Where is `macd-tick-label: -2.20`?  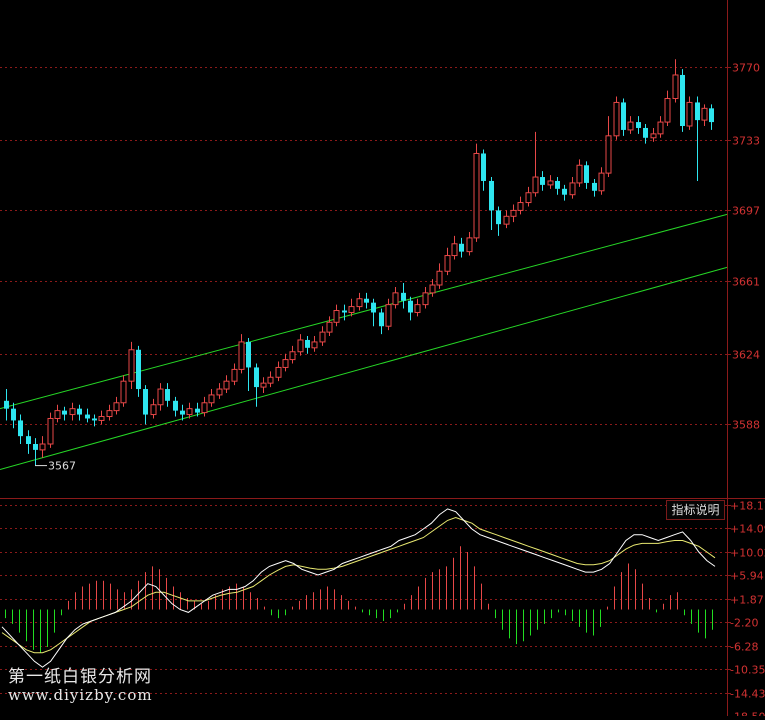 macd-tick-label: -2.20 is located at coordinates (744, 623).